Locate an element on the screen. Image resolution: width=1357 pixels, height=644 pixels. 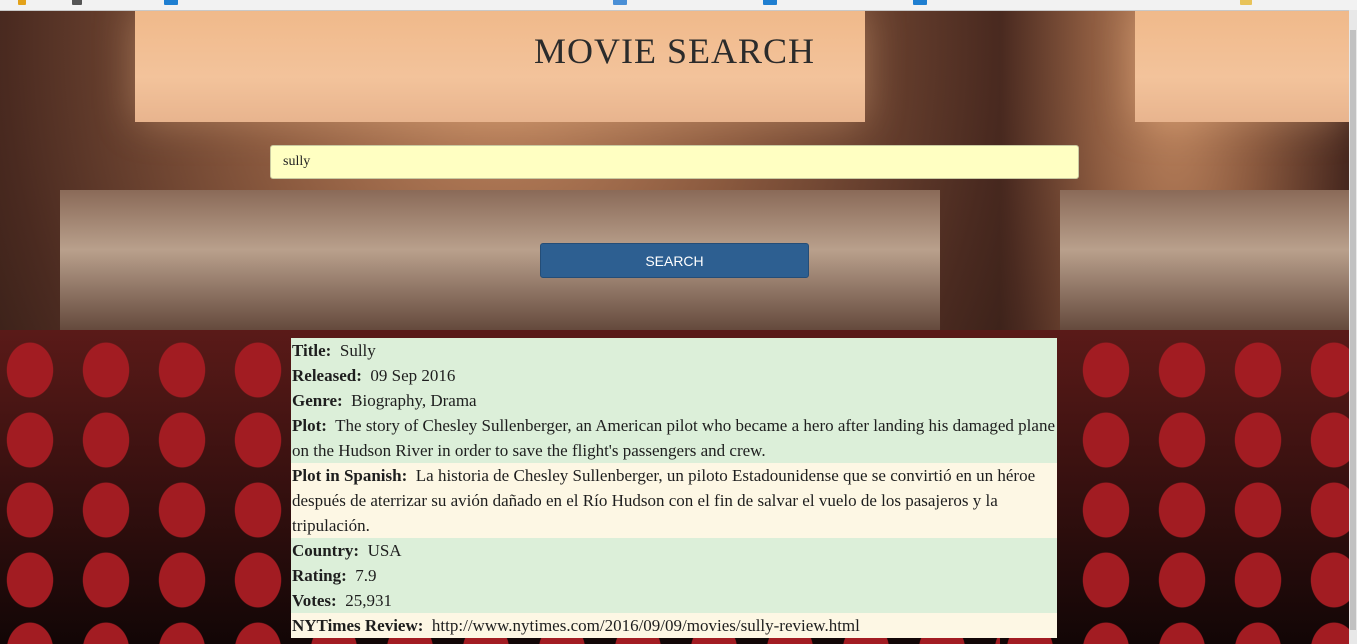
detail-row: Released: 09 Sep 2016 is located at coordinates (674, 375).